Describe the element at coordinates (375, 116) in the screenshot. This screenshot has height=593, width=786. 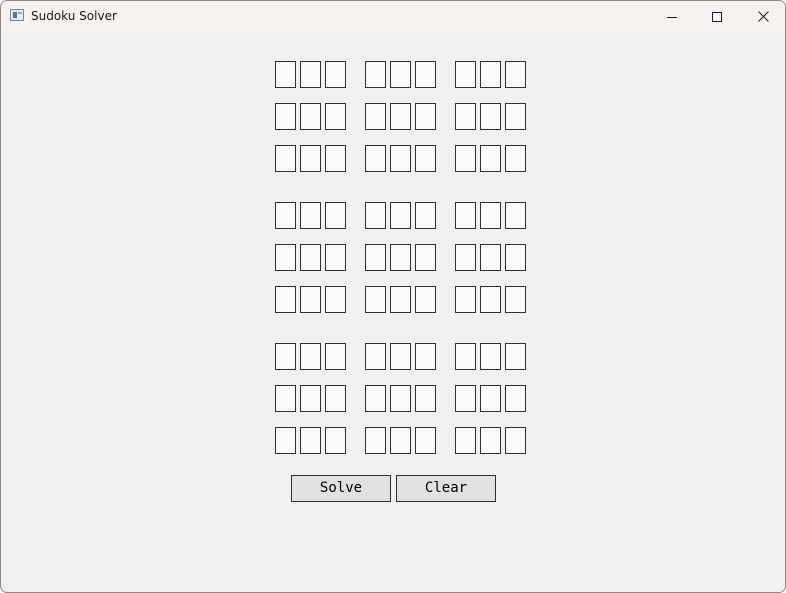
I see `sudoku-cell-r2-c4` at that location.